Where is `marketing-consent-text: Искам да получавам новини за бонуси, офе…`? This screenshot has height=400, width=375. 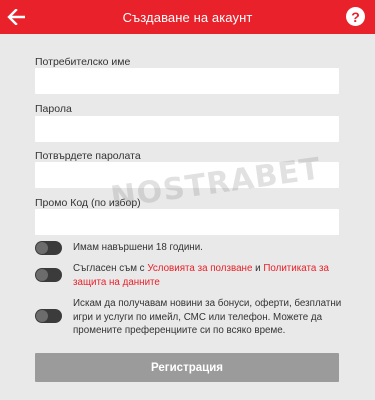
marketing-consent-text: Искам да получавам новини за бонуси, офе… is located at coordinates (207, 317).